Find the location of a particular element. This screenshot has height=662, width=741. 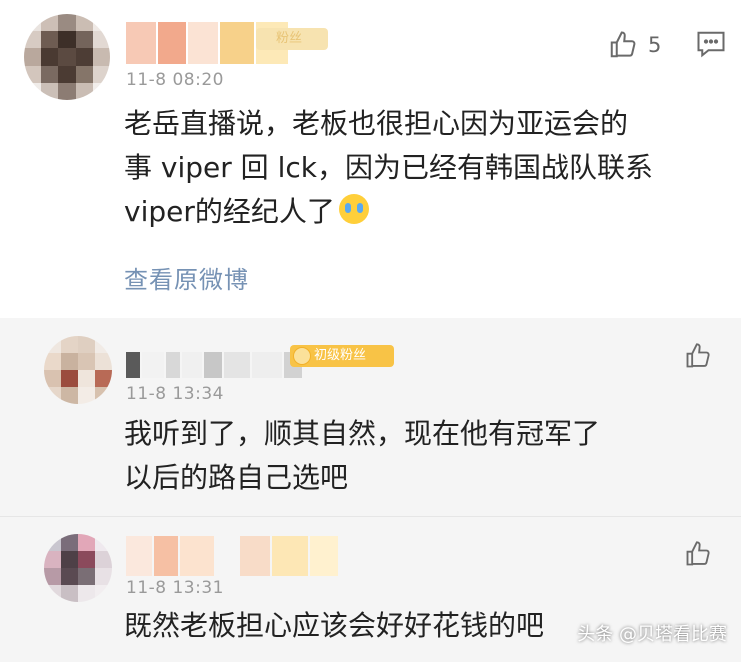

fan-badge: 初级粉丝 is located at coordinates (342, 356).